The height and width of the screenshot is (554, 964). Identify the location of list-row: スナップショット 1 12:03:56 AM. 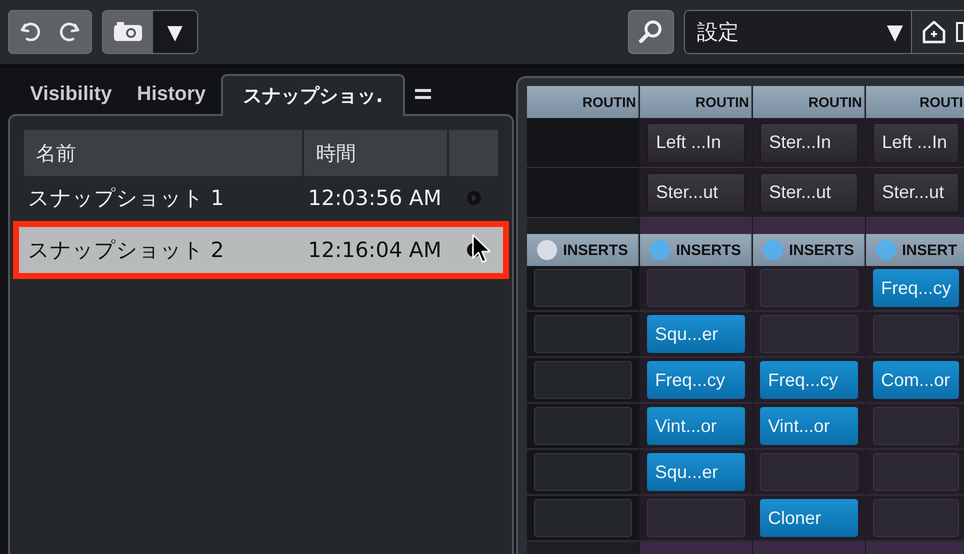
(261, 198).